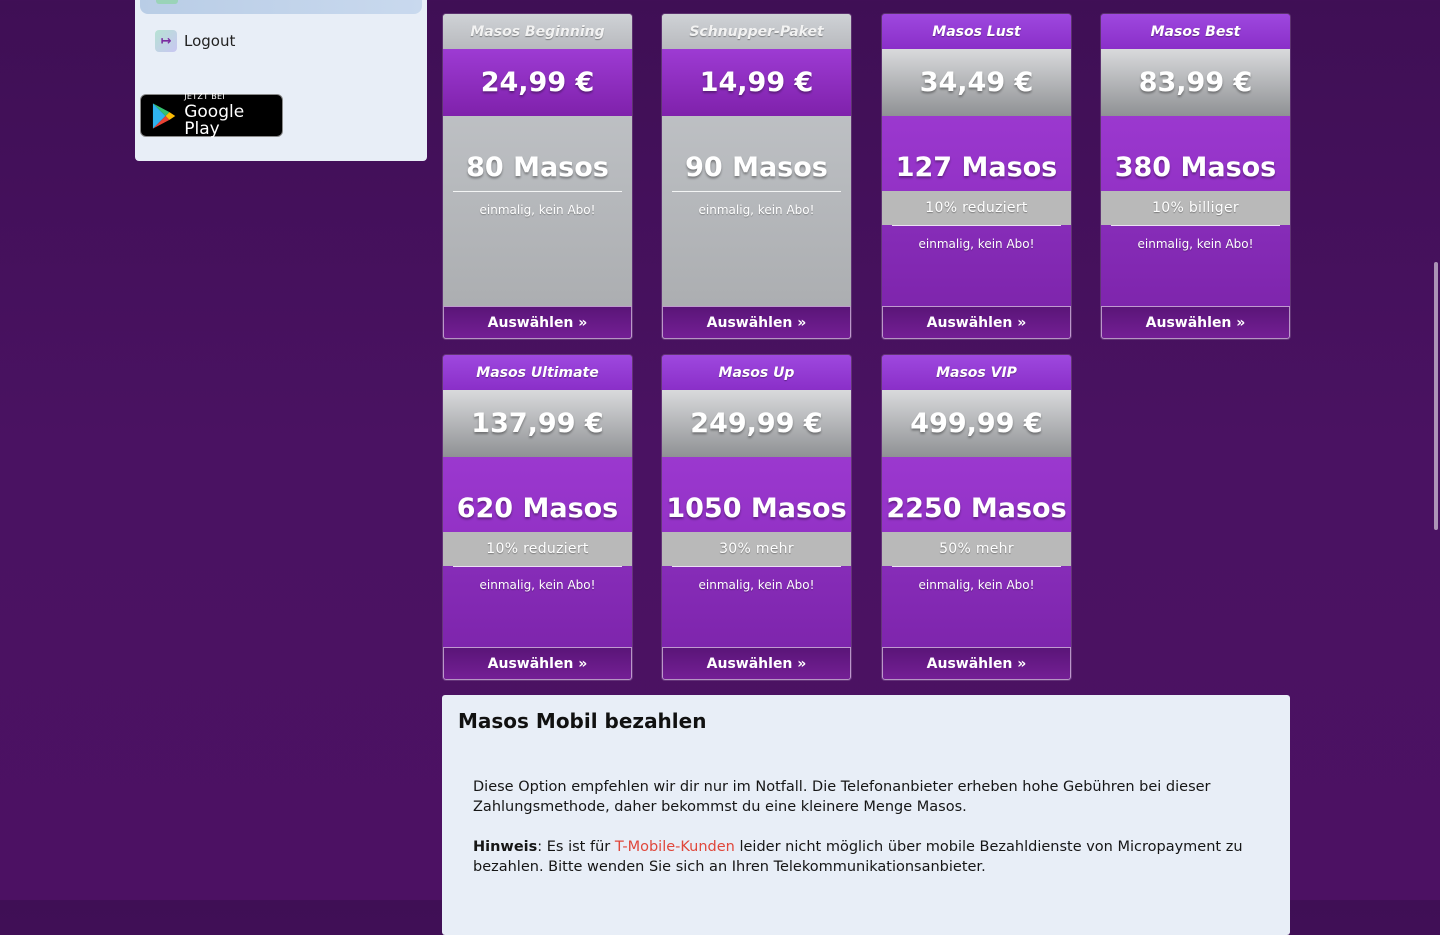 This screenshot has height=935, width=1440. Describe the element at coordinates (281, 80) in the screenshot. I see `sidebar-panel: ↦ Logout JETZT BEI Google Play` at that location.